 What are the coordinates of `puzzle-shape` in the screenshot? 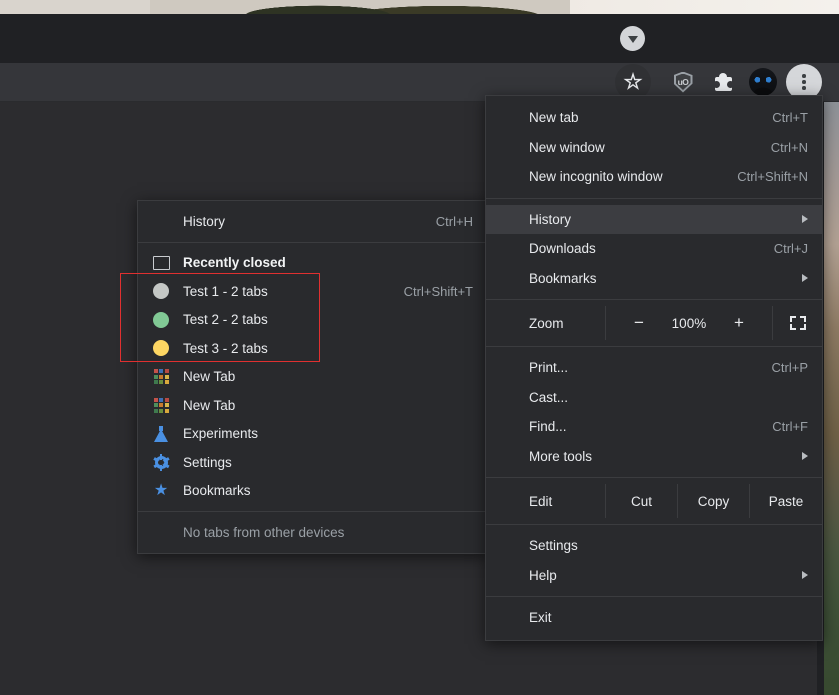 It's located at (723, 82).